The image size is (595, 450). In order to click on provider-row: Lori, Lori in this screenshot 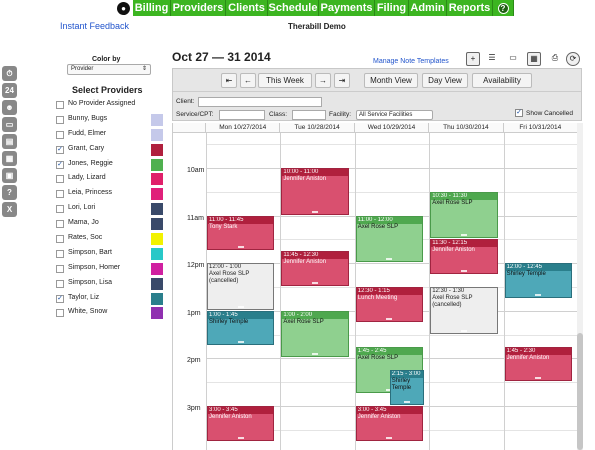, I will do `click(110, 209)`.